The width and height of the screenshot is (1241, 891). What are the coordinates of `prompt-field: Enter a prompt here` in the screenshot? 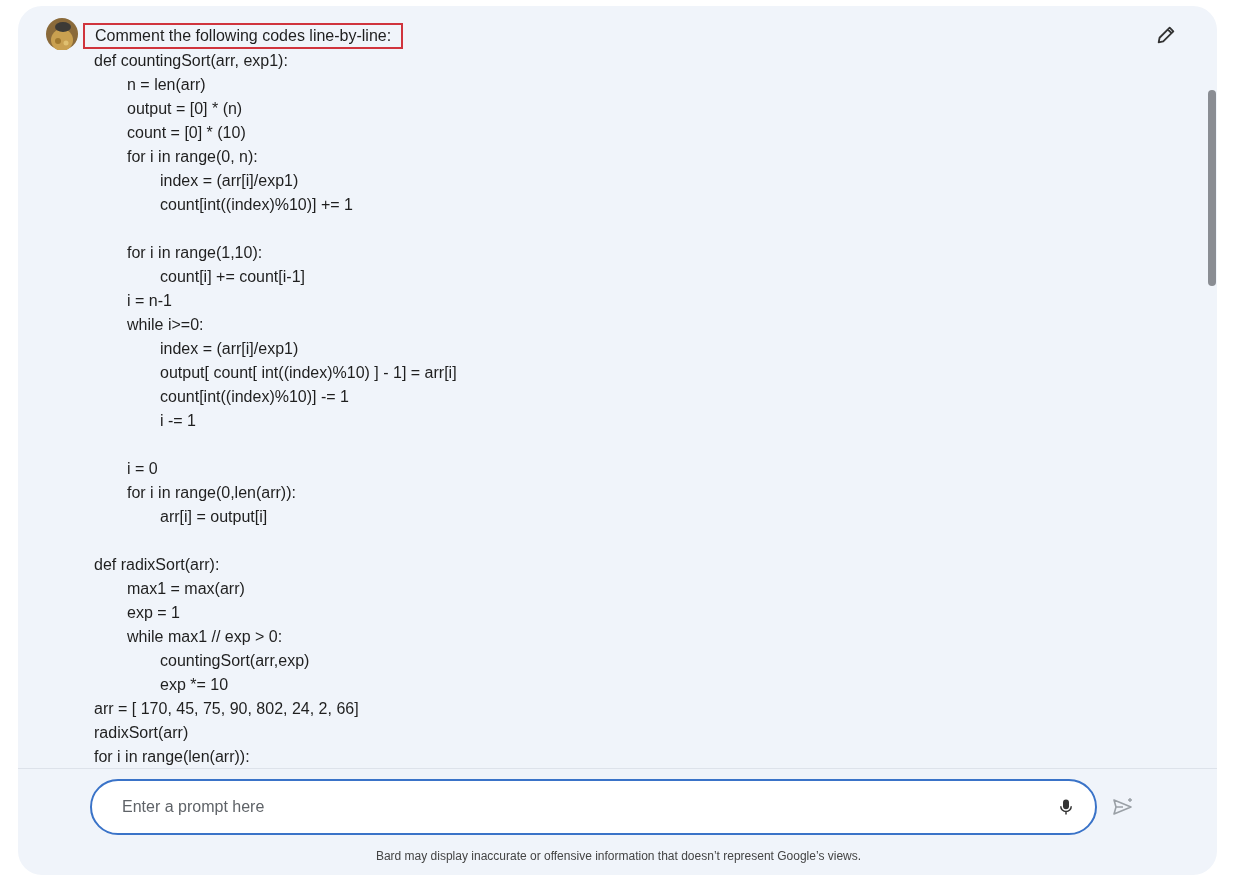 It's located at (593, 807).